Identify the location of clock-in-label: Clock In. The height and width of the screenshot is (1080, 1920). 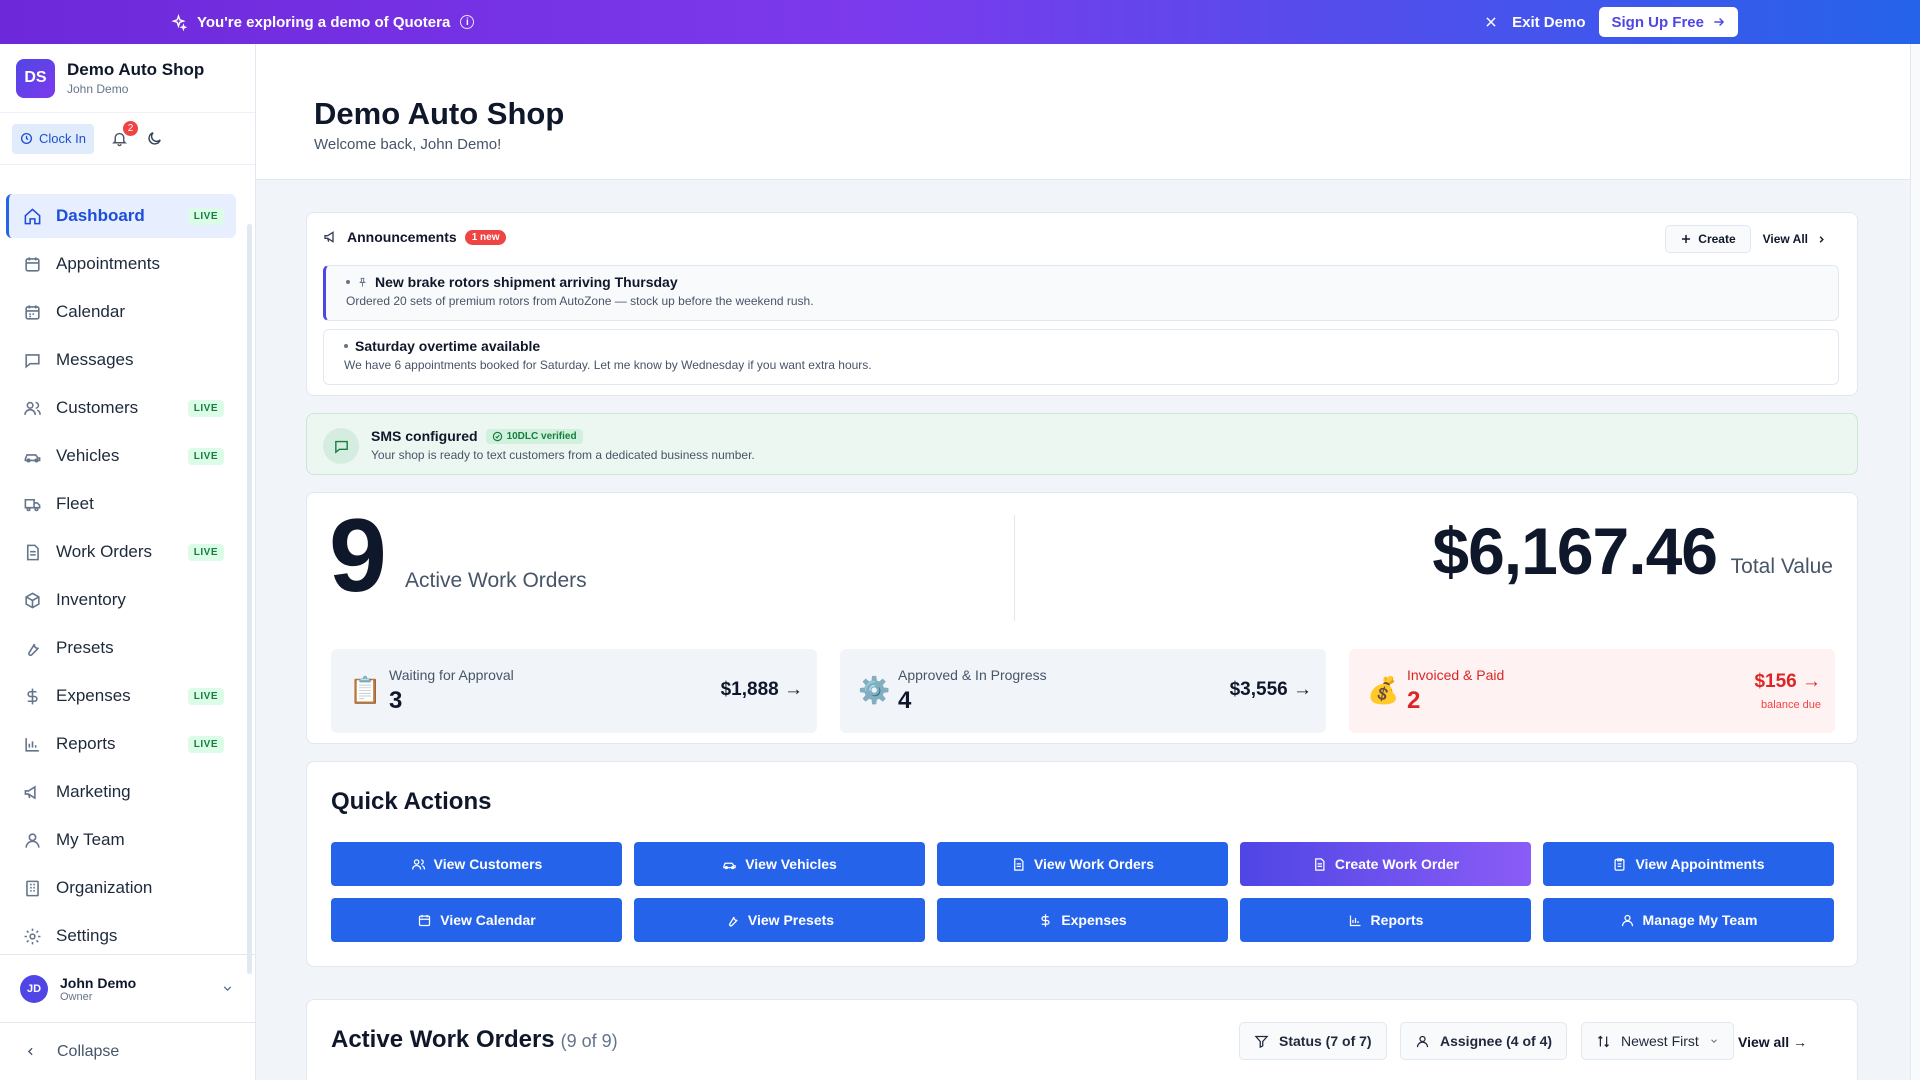
(62, 138).